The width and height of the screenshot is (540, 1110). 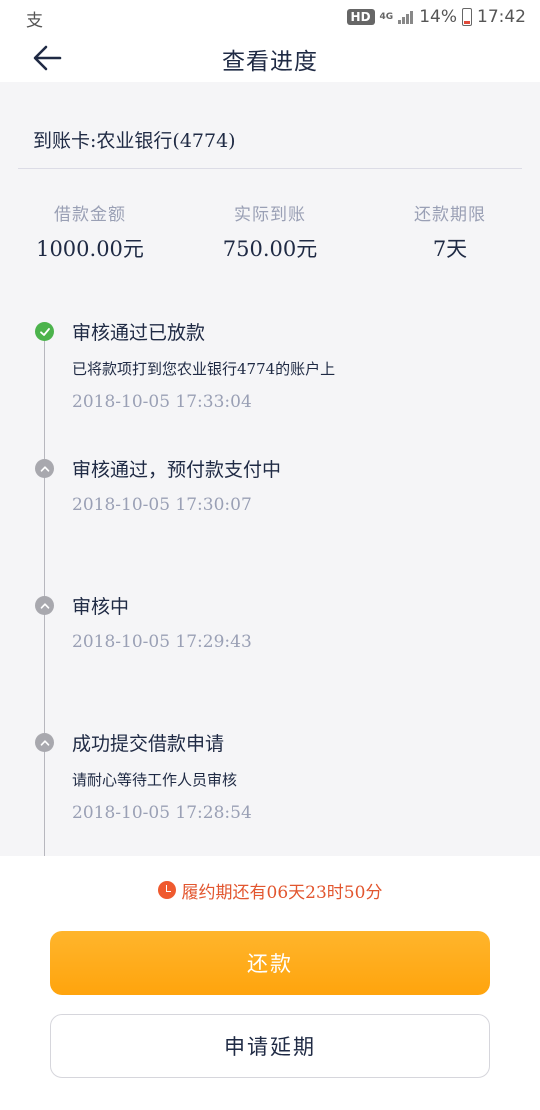 What do you see at coordinates (270, 249) in the screenshot?
I see `stat-value: 750.00元` at bounding box center [270, 249].